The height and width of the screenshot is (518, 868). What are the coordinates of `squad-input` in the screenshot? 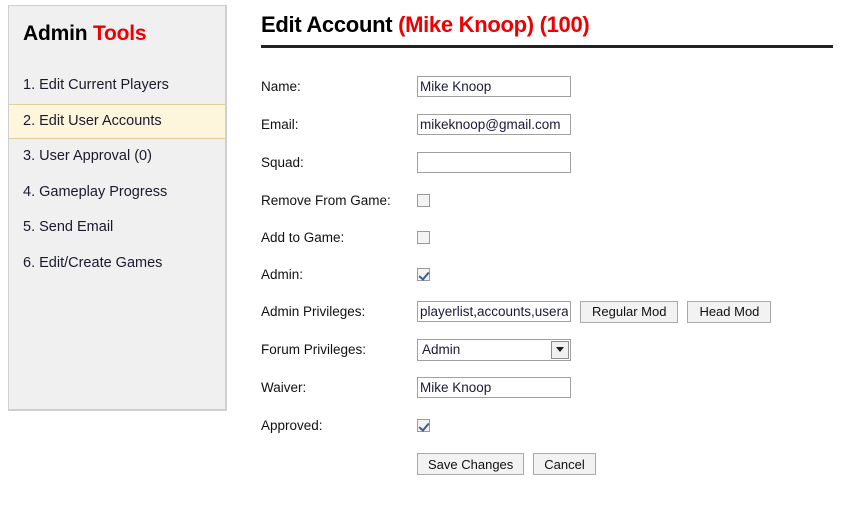 It's located at (494, 162).